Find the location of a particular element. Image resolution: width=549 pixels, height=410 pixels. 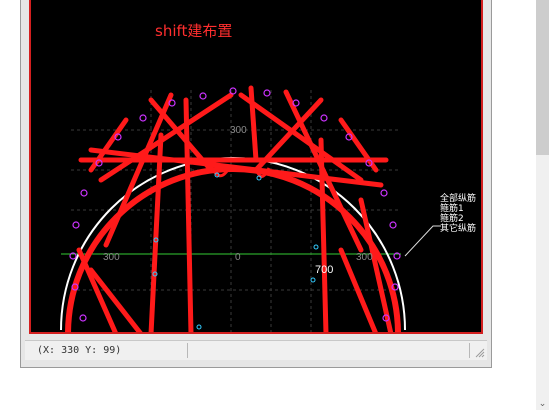

axis-label-center: 0 is located at coordinates (238, 257).